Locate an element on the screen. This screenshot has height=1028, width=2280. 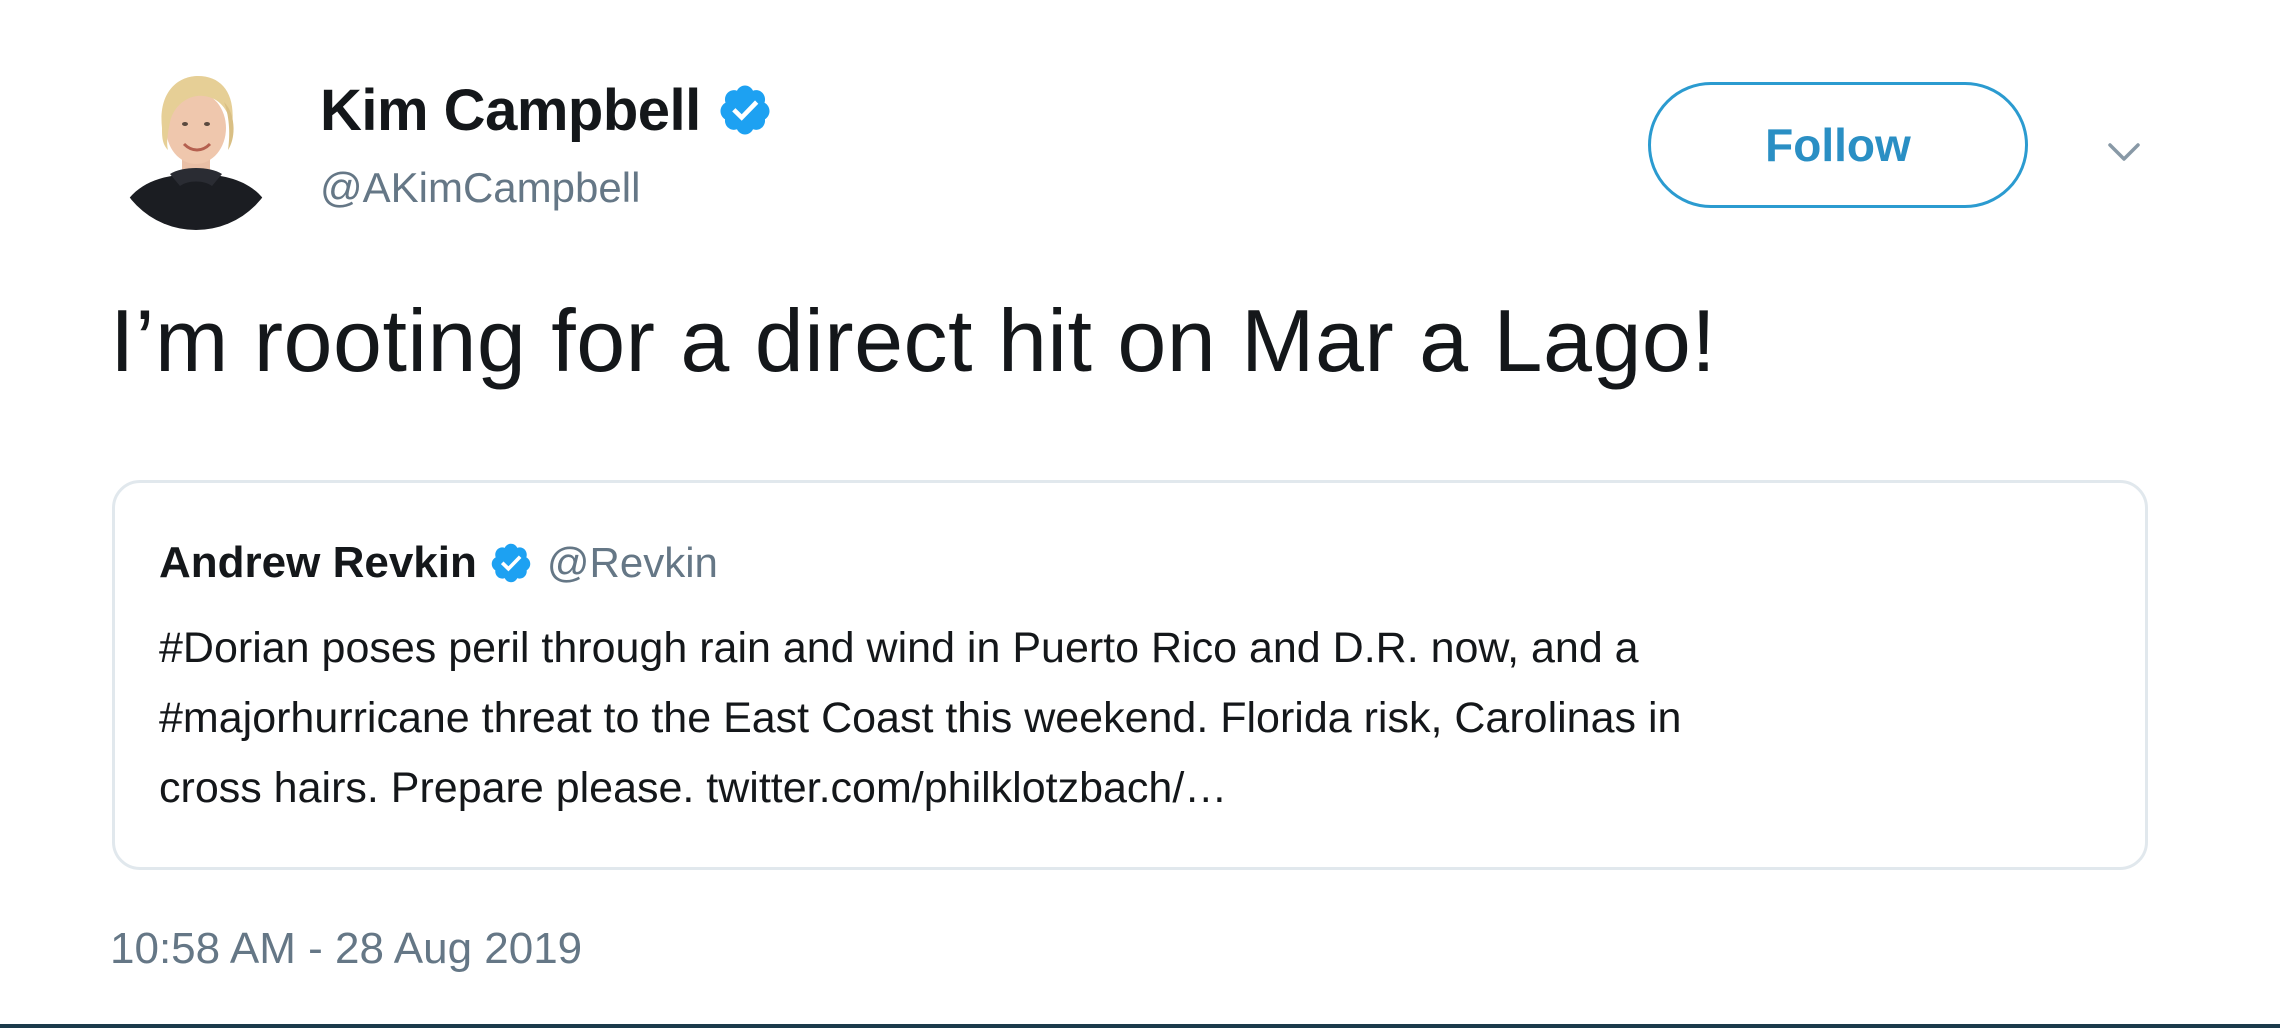
profile-photo-icon is located at coordinates (196, 146).